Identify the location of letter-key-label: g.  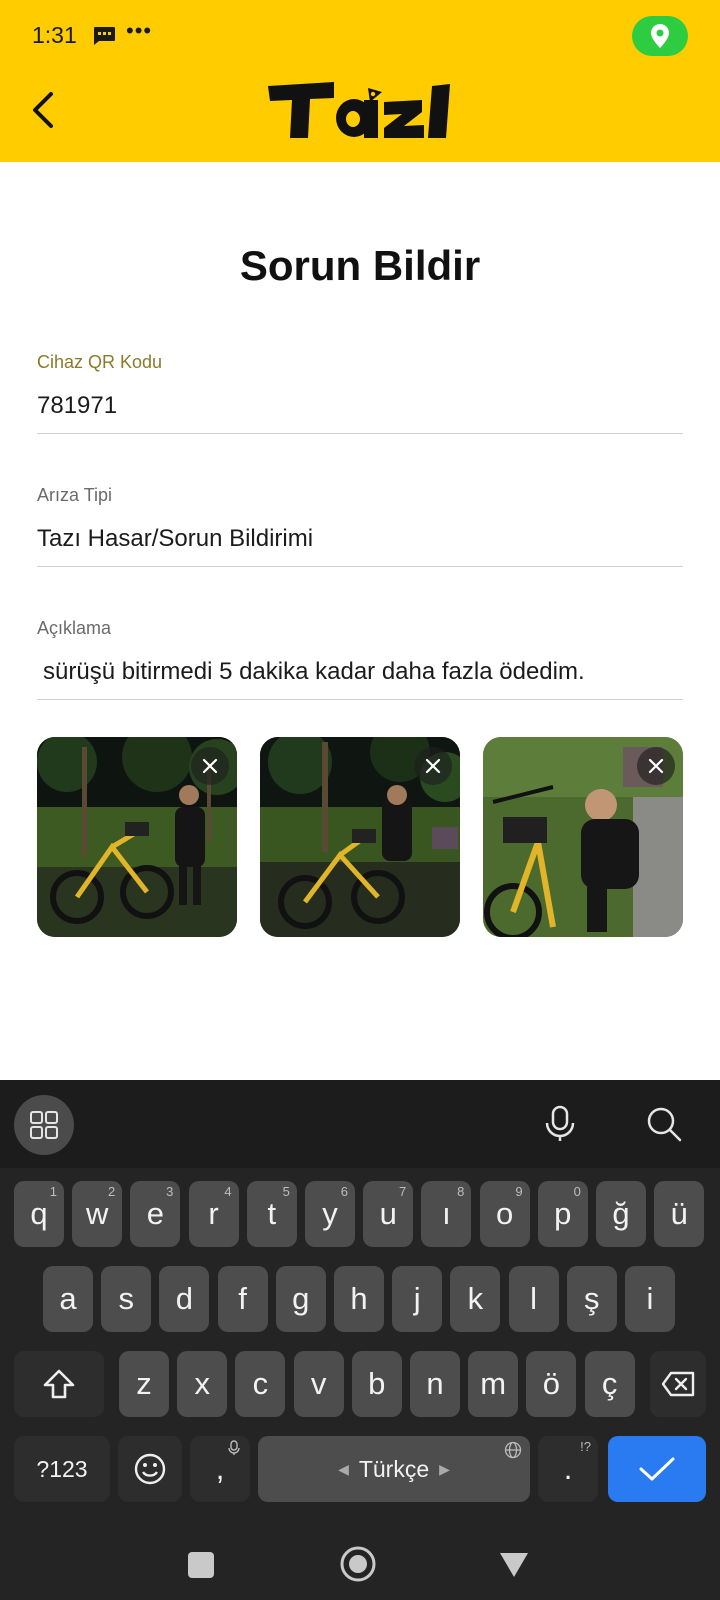
(301, 1298).